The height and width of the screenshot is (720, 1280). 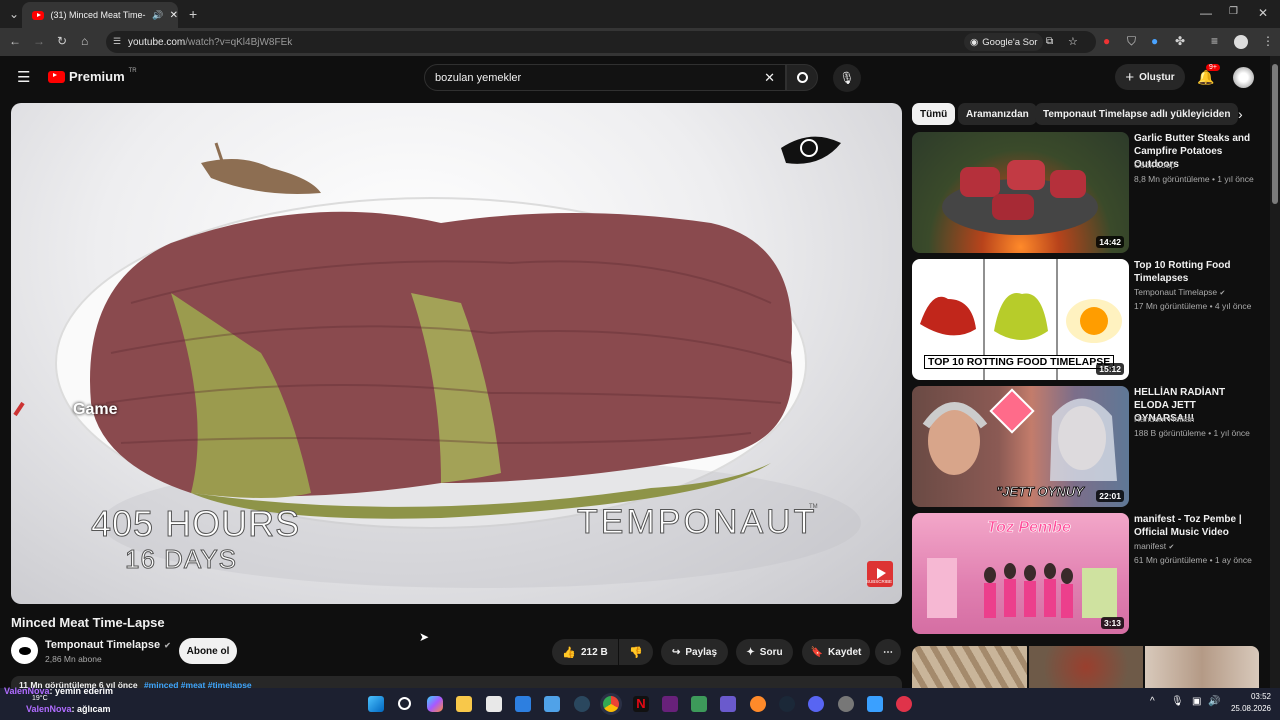 What do you see at coordinates (670, 704) in the screenshot?
I see `visual-studio-icon` at bounding box center [670, 704].